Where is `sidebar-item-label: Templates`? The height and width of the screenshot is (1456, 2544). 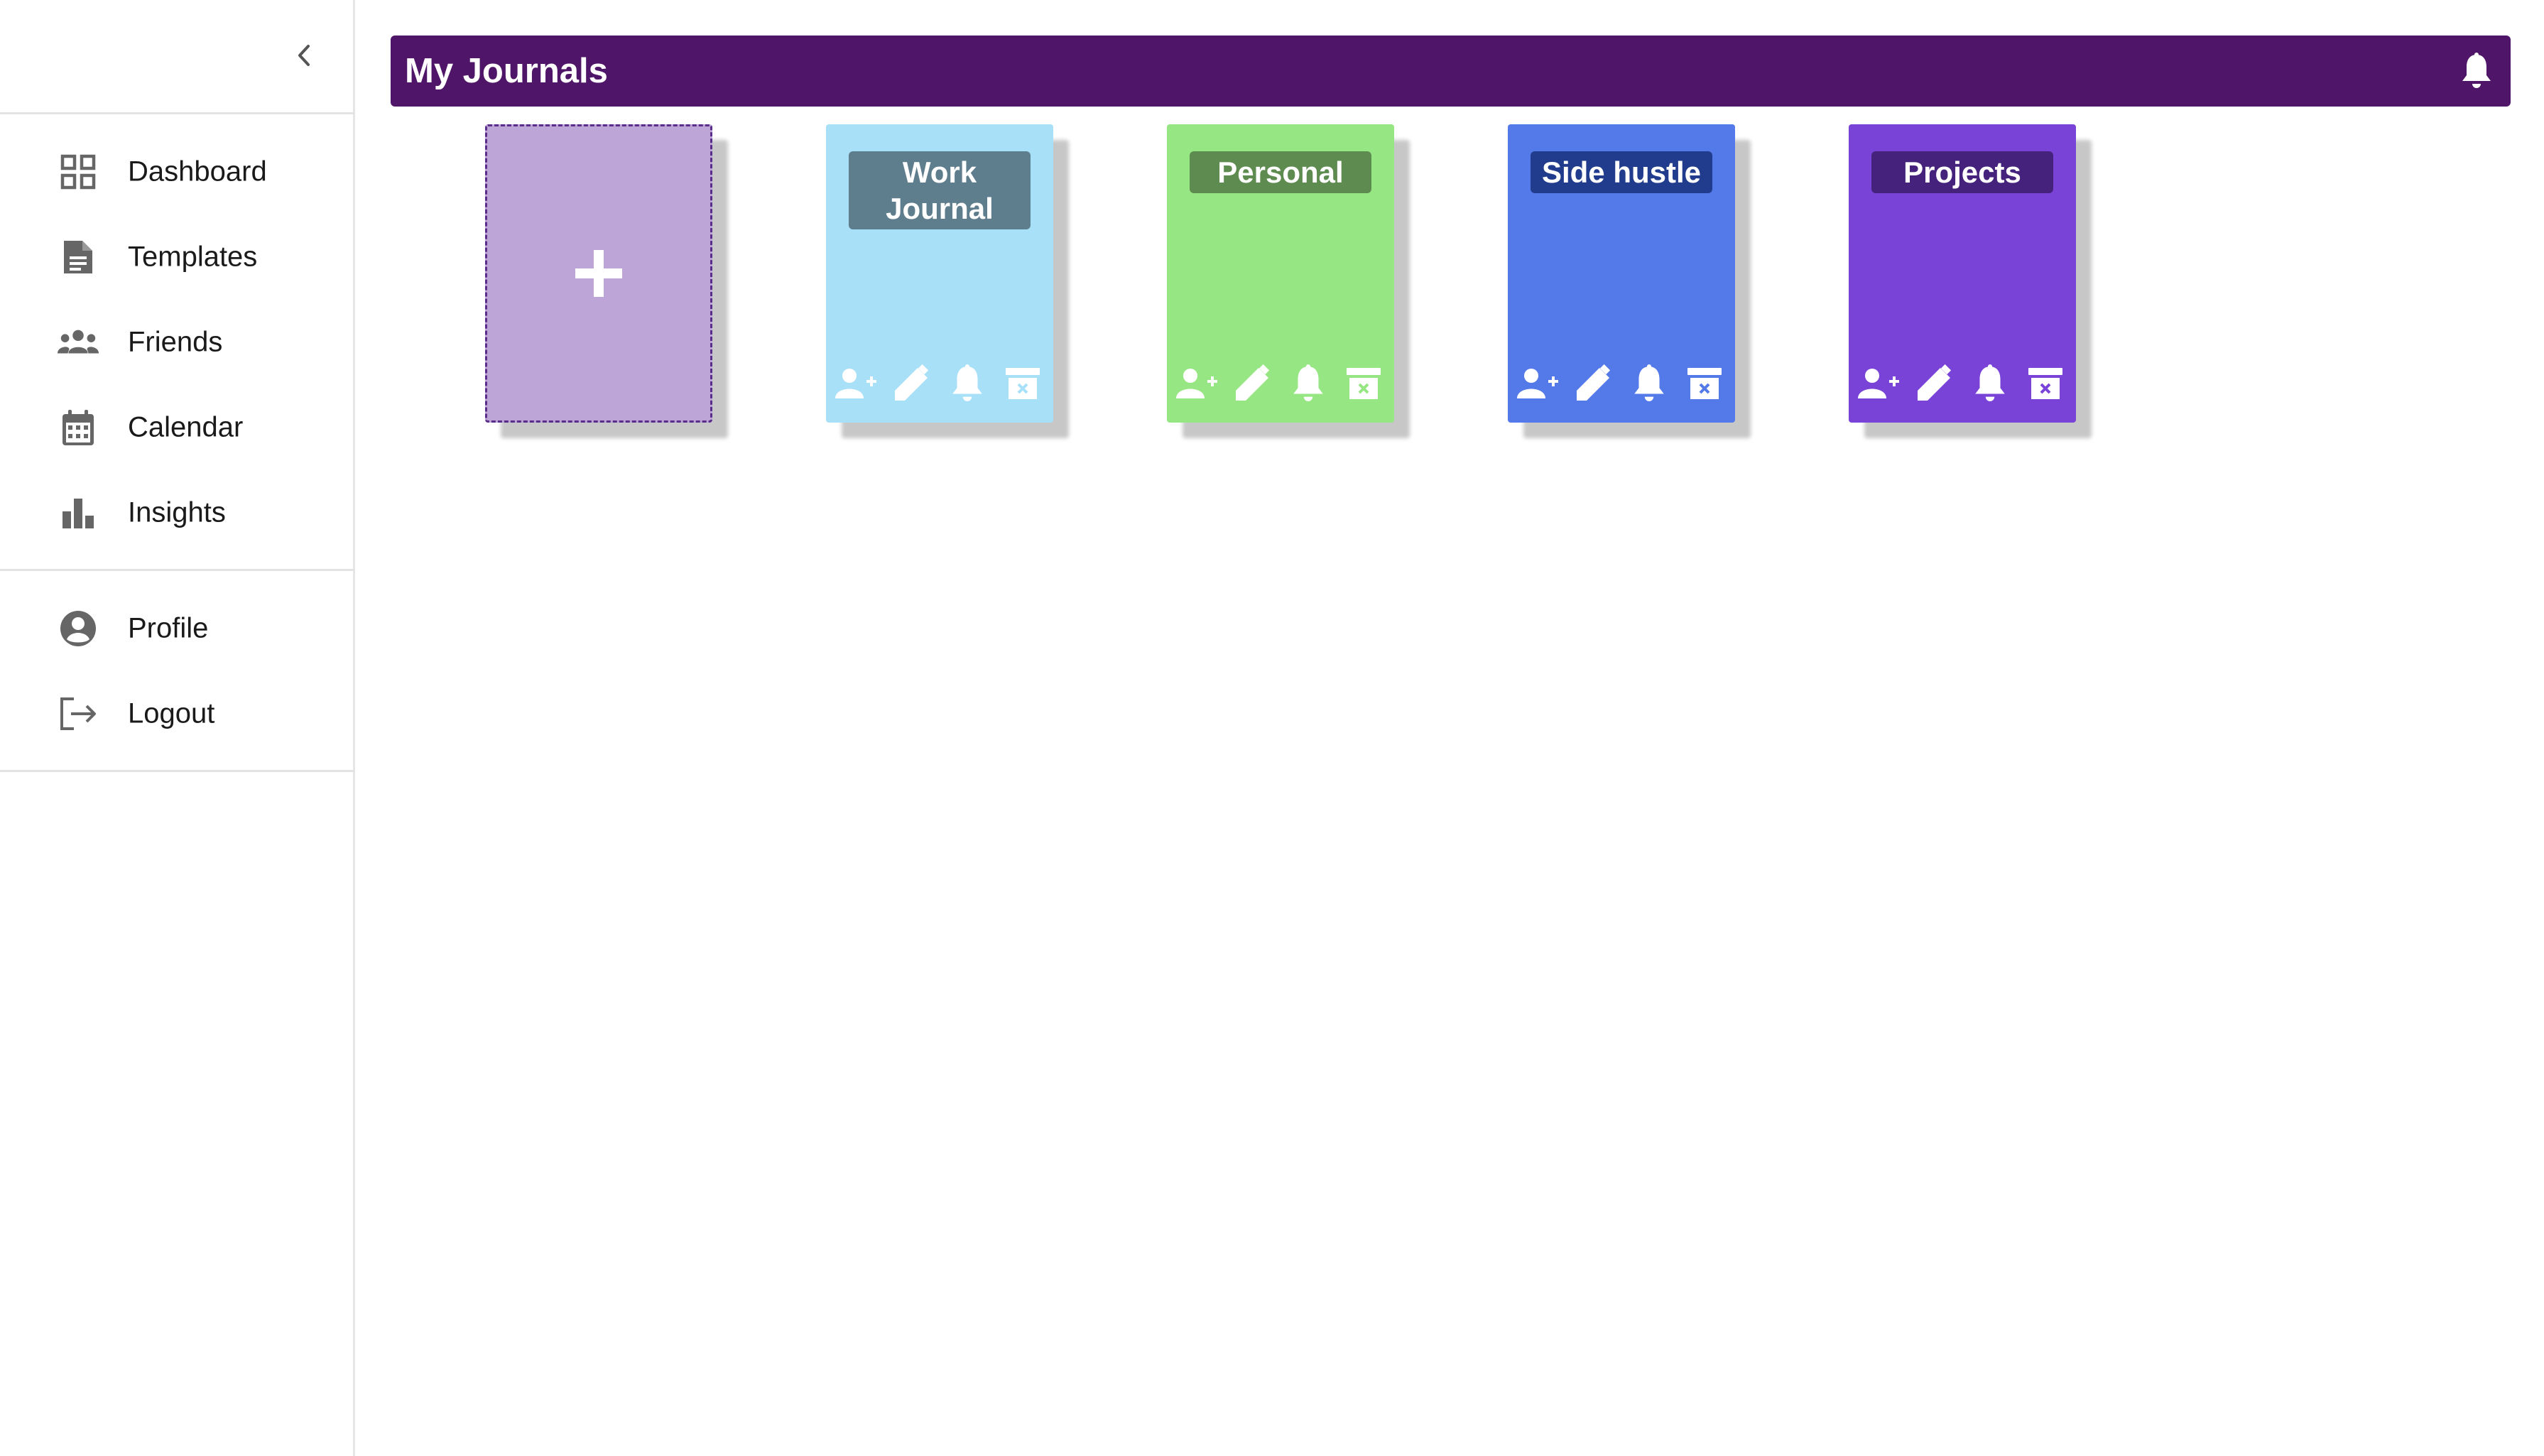
sidebar-item-label: Templates is located at coordinates (193, 257).